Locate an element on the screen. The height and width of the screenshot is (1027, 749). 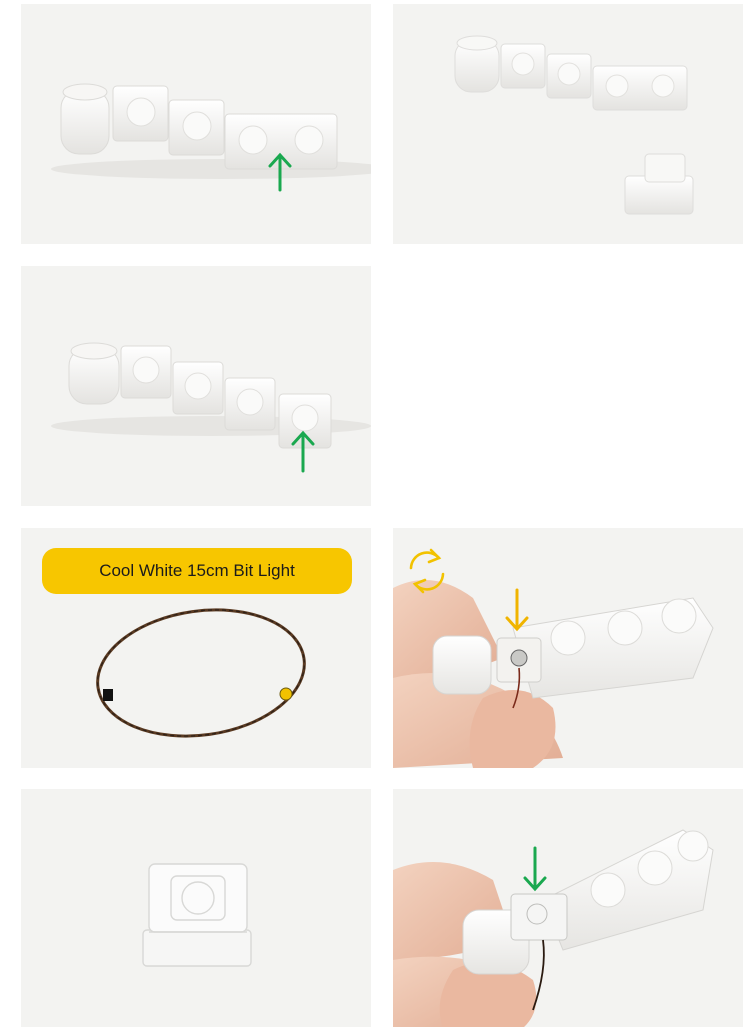
cable is located at coordinates (201, 673).